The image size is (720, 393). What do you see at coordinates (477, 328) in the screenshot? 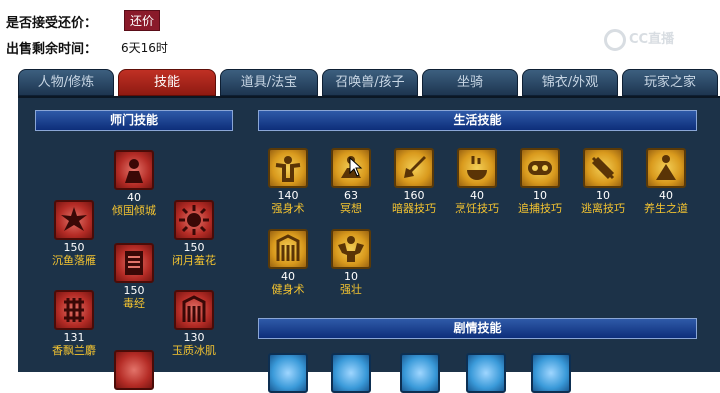
I see `section-header-story-skills: 剧情技能` at bounding box center [477, 328].